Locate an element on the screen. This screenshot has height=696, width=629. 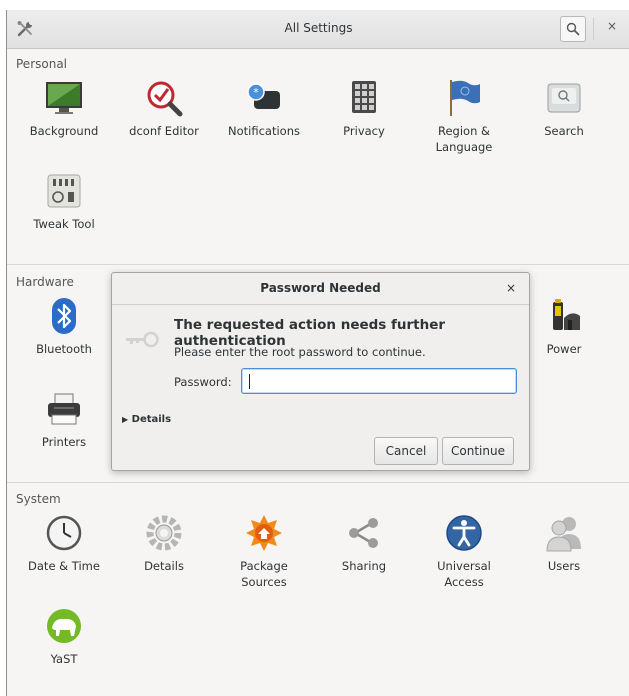
expander-triangle-icon: ▶ is located at coordinates (125, 419).